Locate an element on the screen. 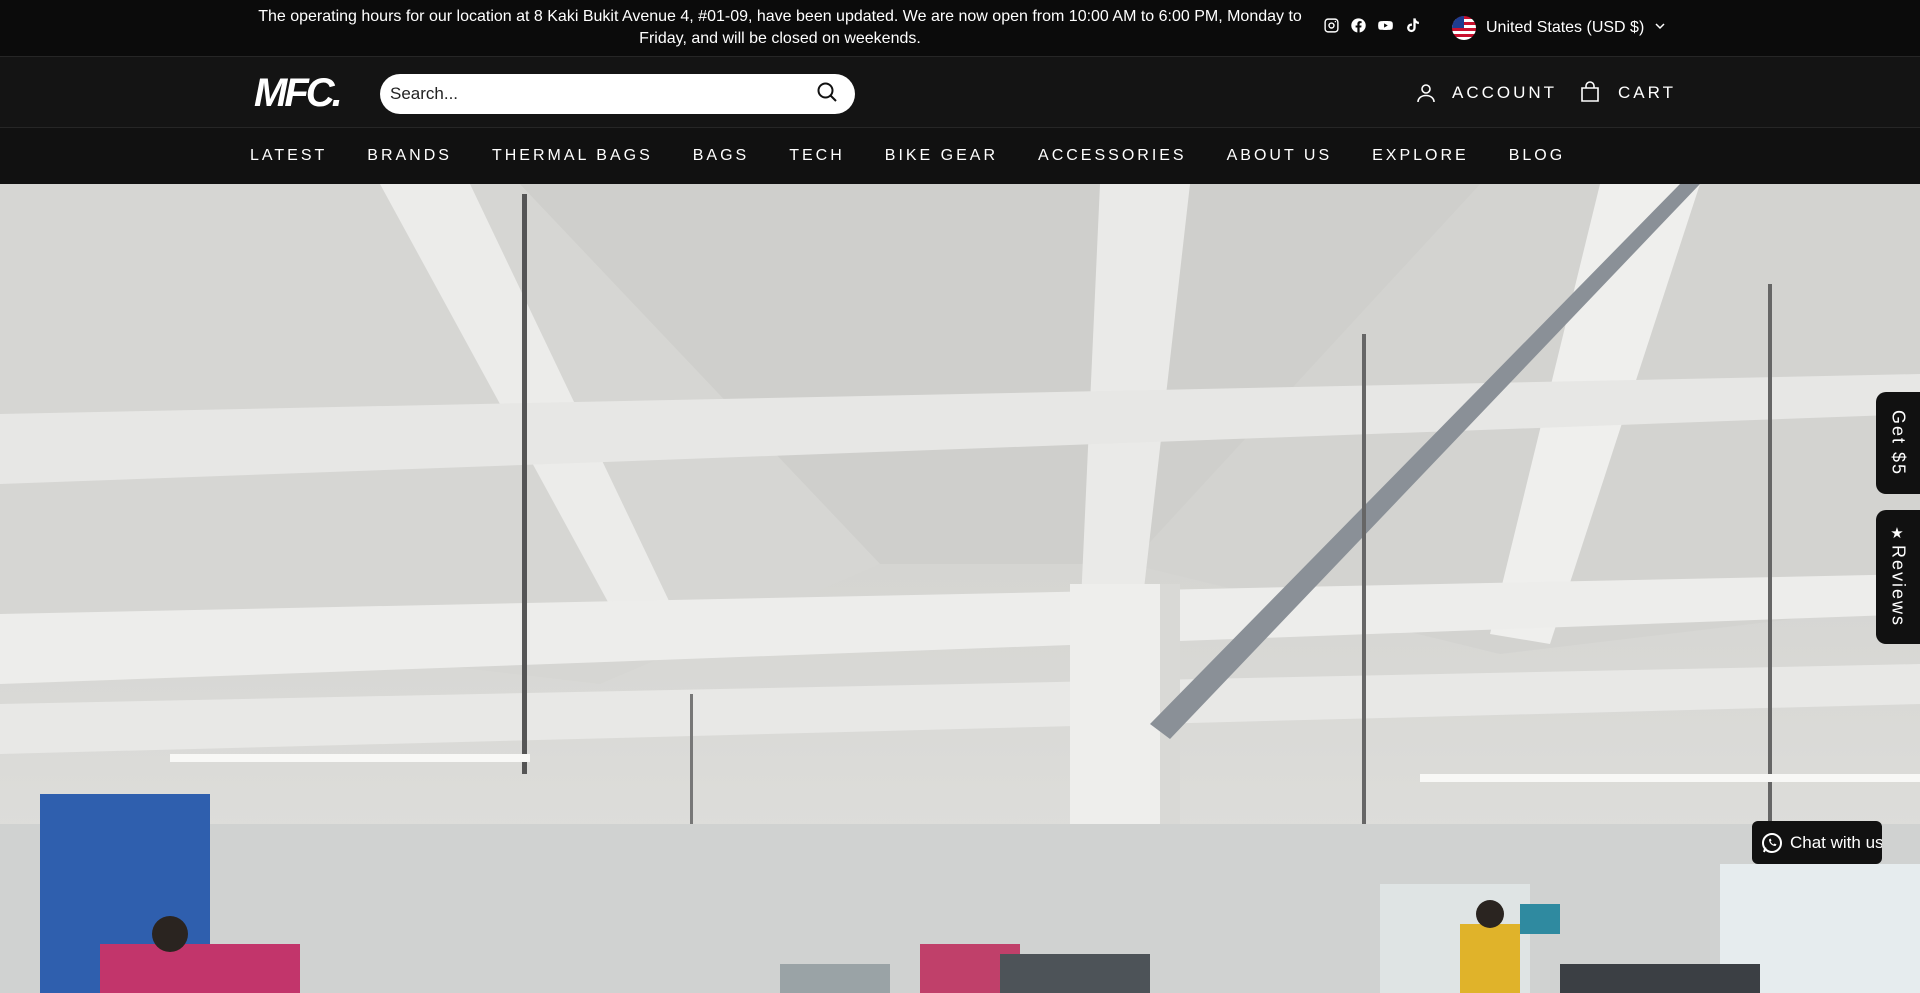 Image resolution: width=1920 pixels, height=993 pixels. currency-selector: United States (USD $) is located at coordinates (1559, 28).